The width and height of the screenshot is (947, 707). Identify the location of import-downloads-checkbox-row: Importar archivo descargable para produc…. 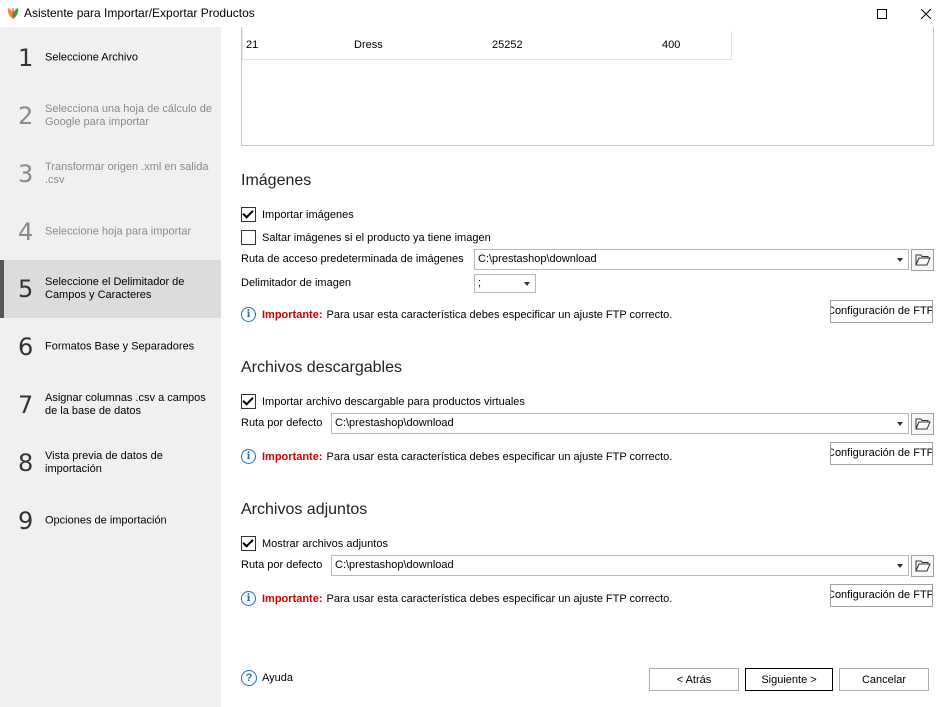
(383, 401).